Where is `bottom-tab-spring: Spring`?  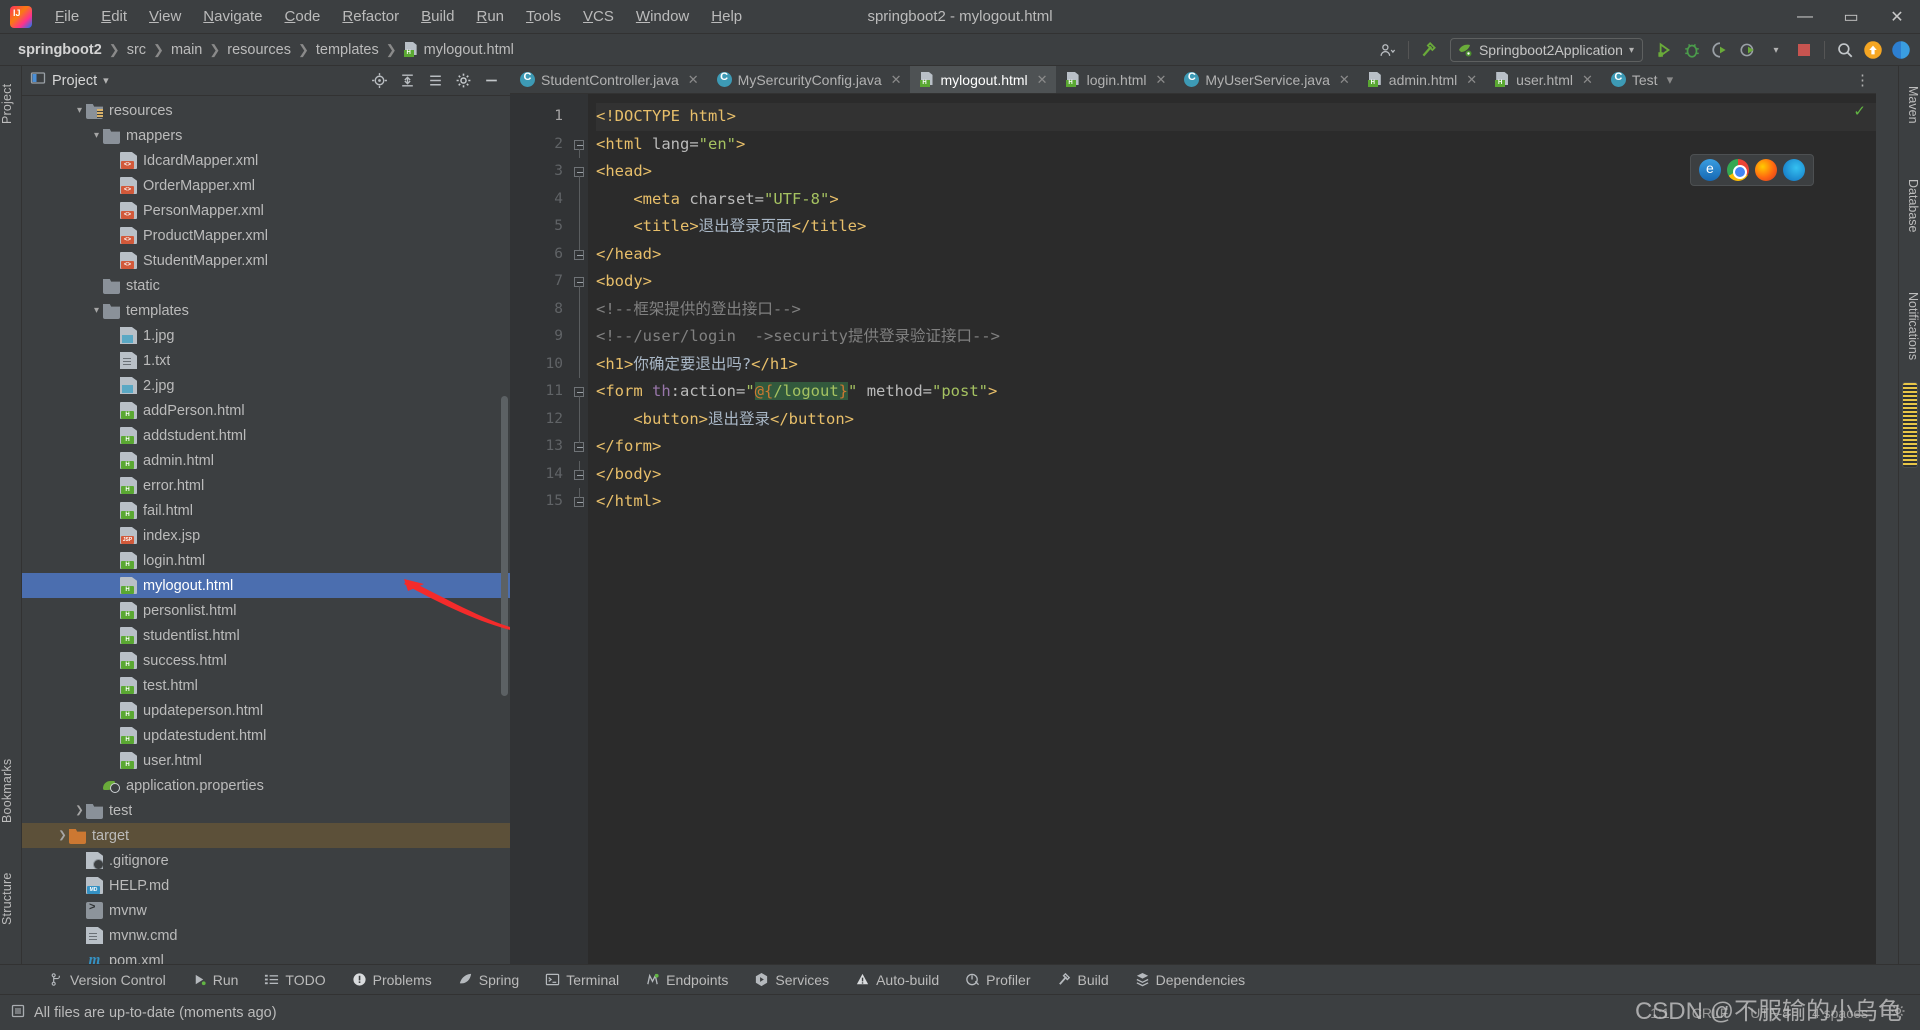 bottom-tab-spring: Spring is located at coordinates (488, 980).